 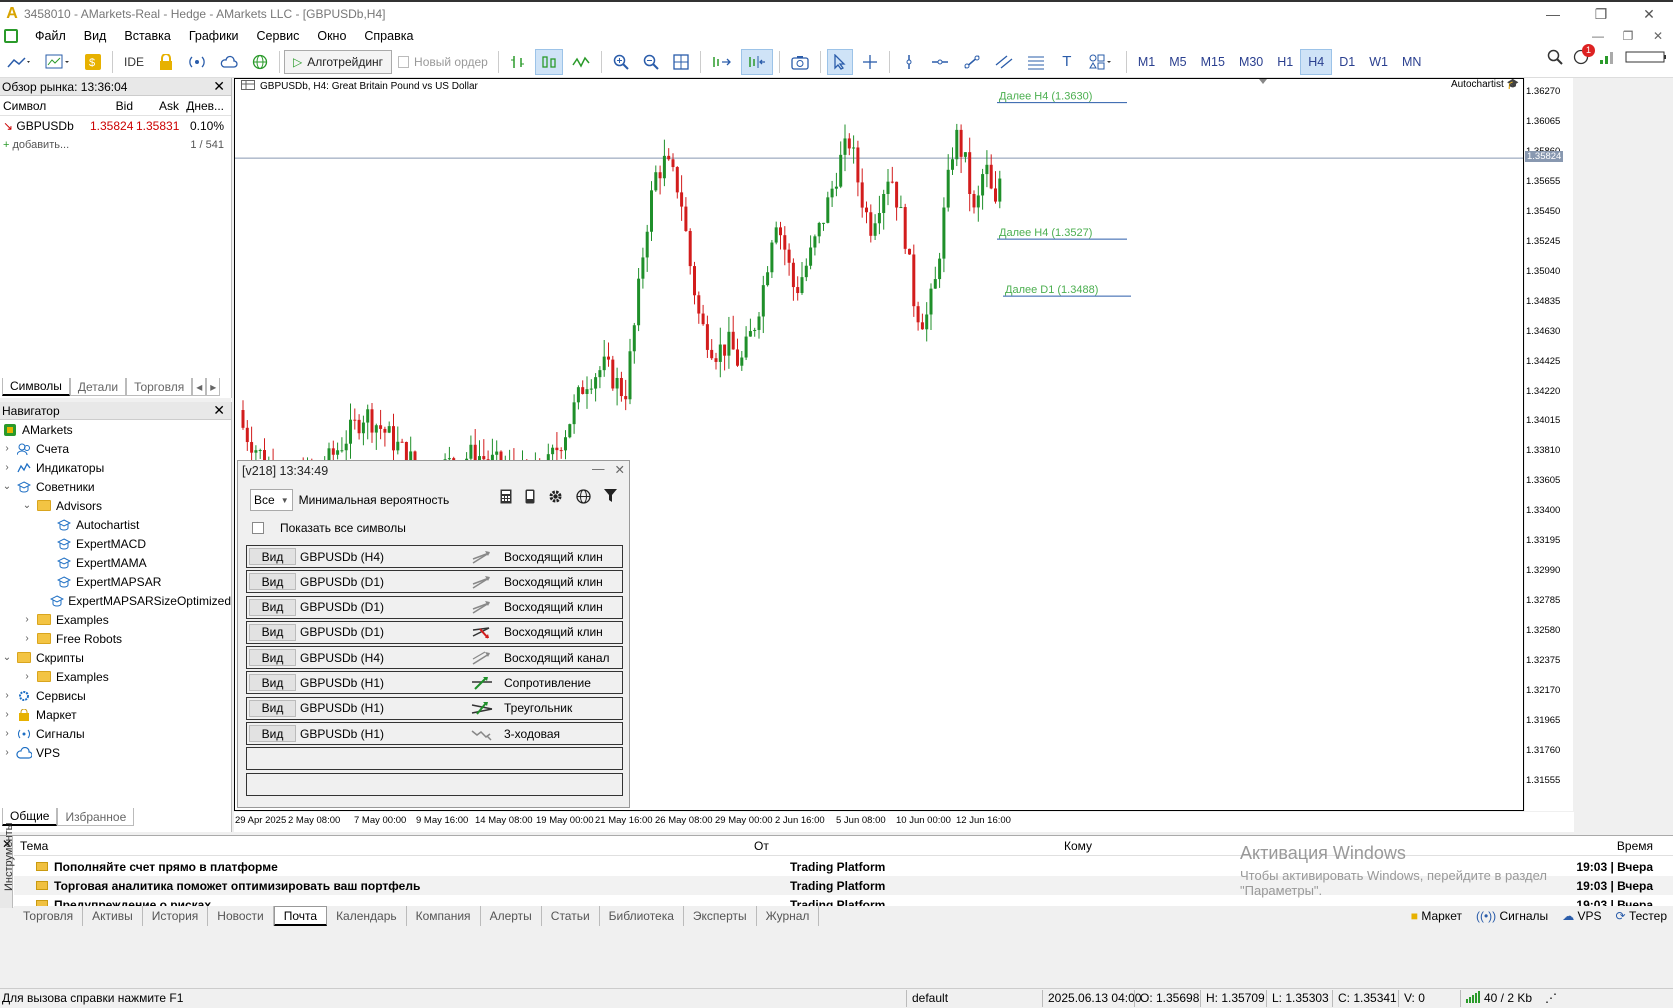 I want to click on profile-name: default, so click(x=930, y=998).